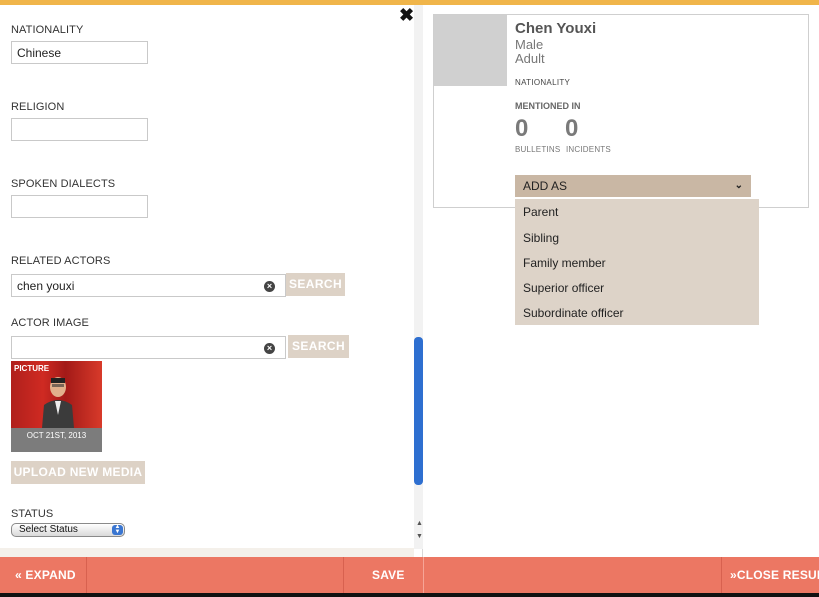  I want to click on media-type-label: PICTURE, so click(32, 368).